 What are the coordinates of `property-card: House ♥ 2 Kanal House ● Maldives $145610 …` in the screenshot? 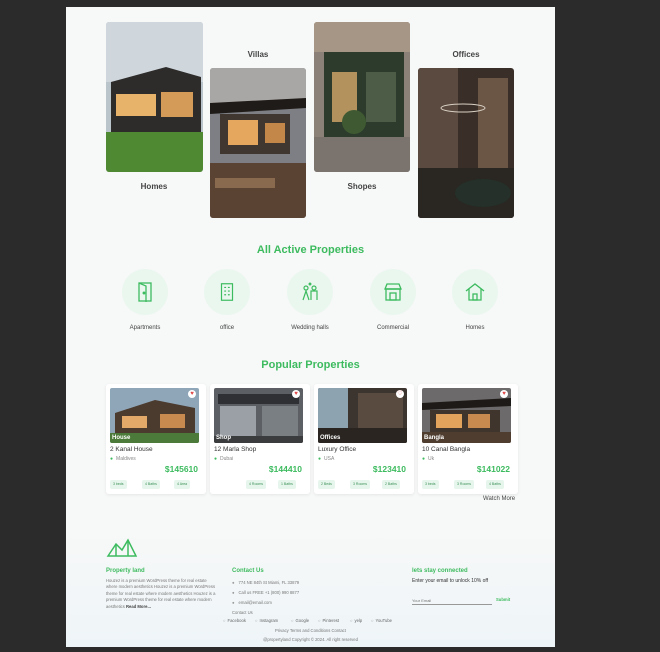 It's located at (156, 439).